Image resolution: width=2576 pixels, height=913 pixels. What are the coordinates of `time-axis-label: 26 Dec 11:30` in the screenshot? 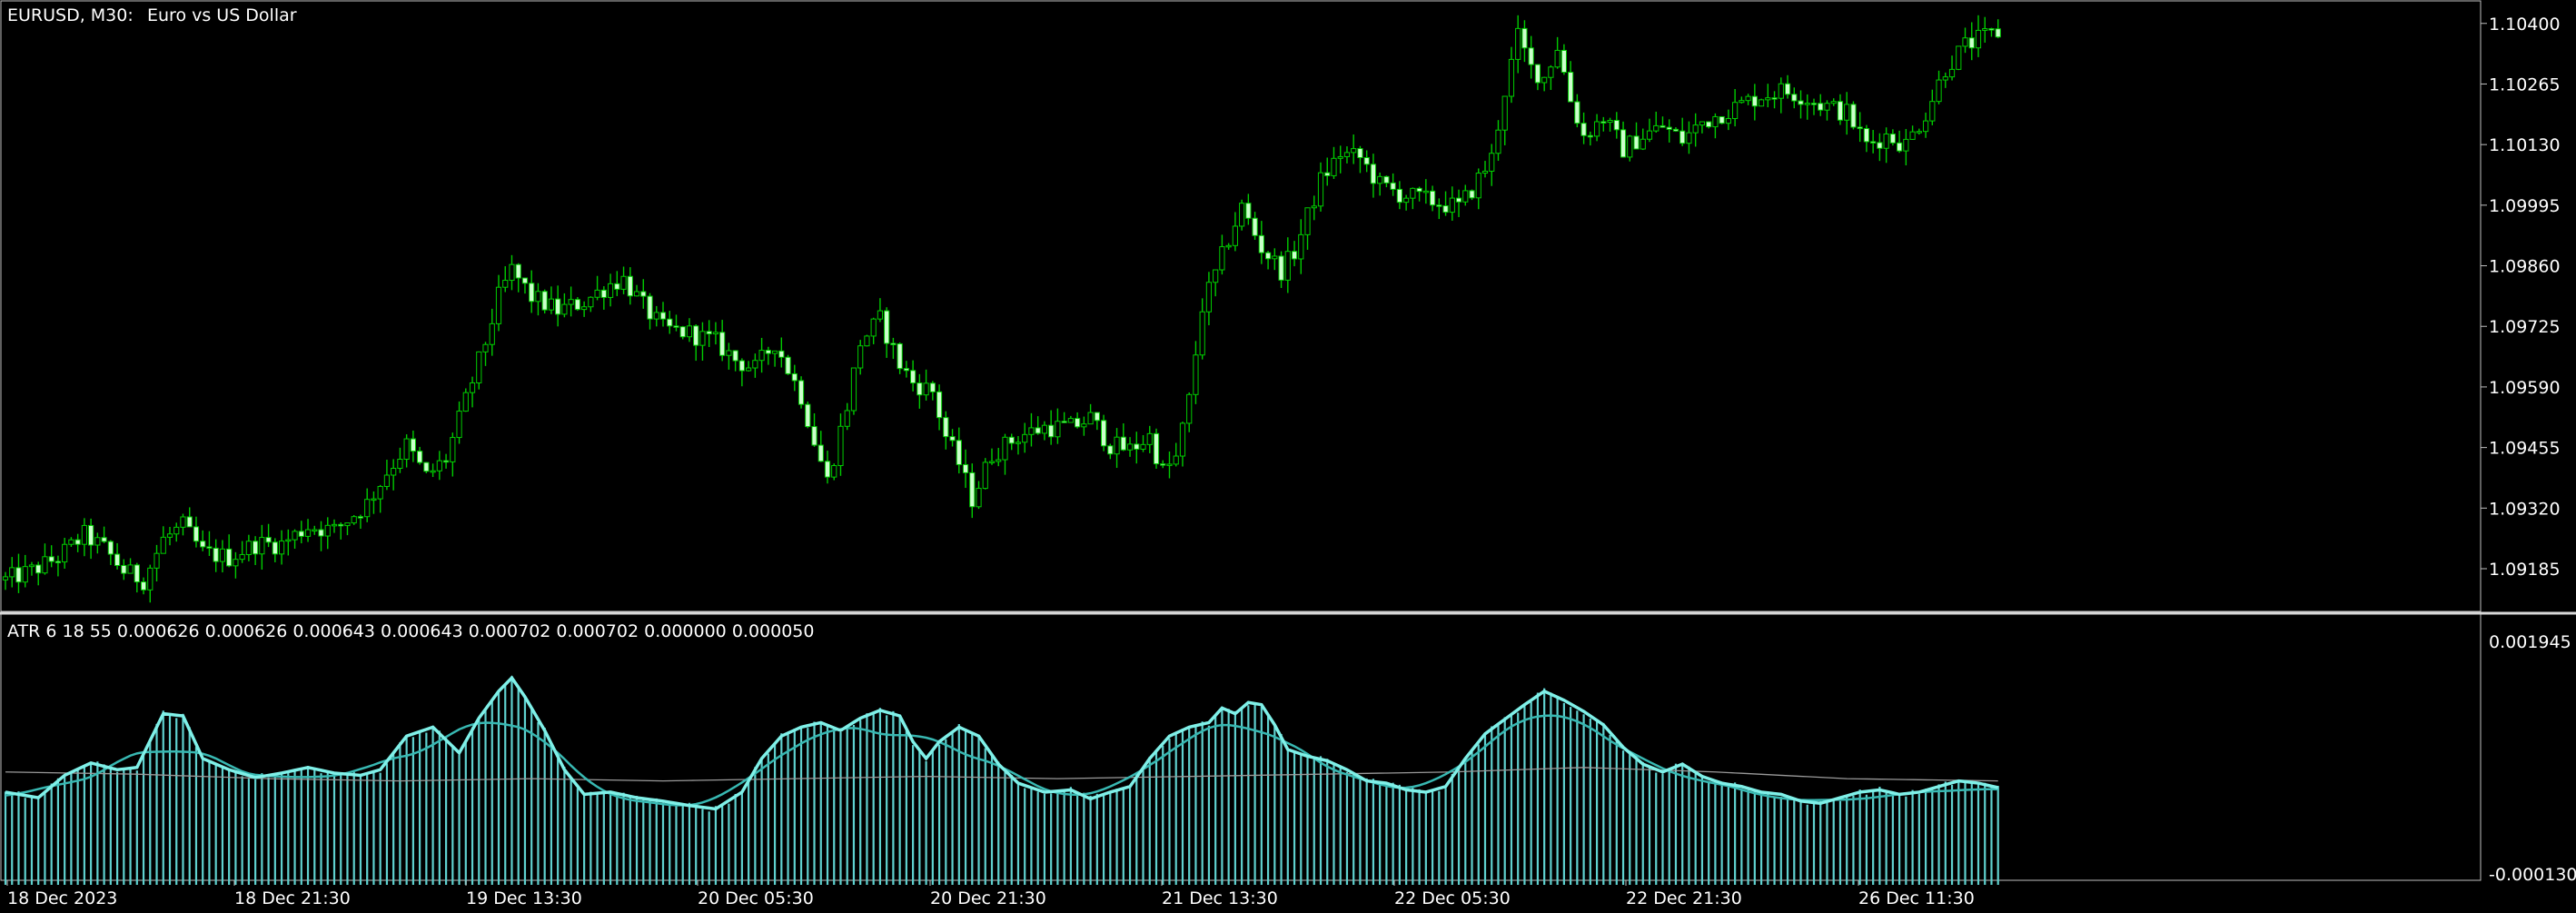 It's located at (1916, 898).